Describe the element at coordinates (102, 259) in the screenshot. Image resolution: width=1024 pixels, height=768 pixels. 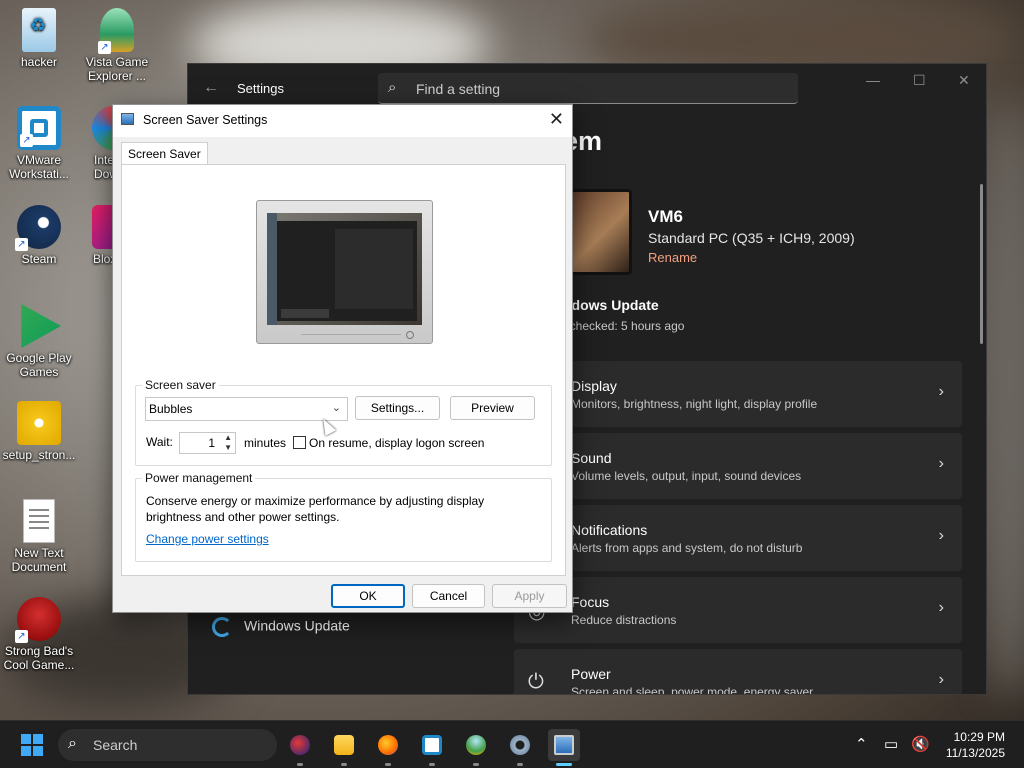
I see `desktop-icon-label: Blox` at that location.